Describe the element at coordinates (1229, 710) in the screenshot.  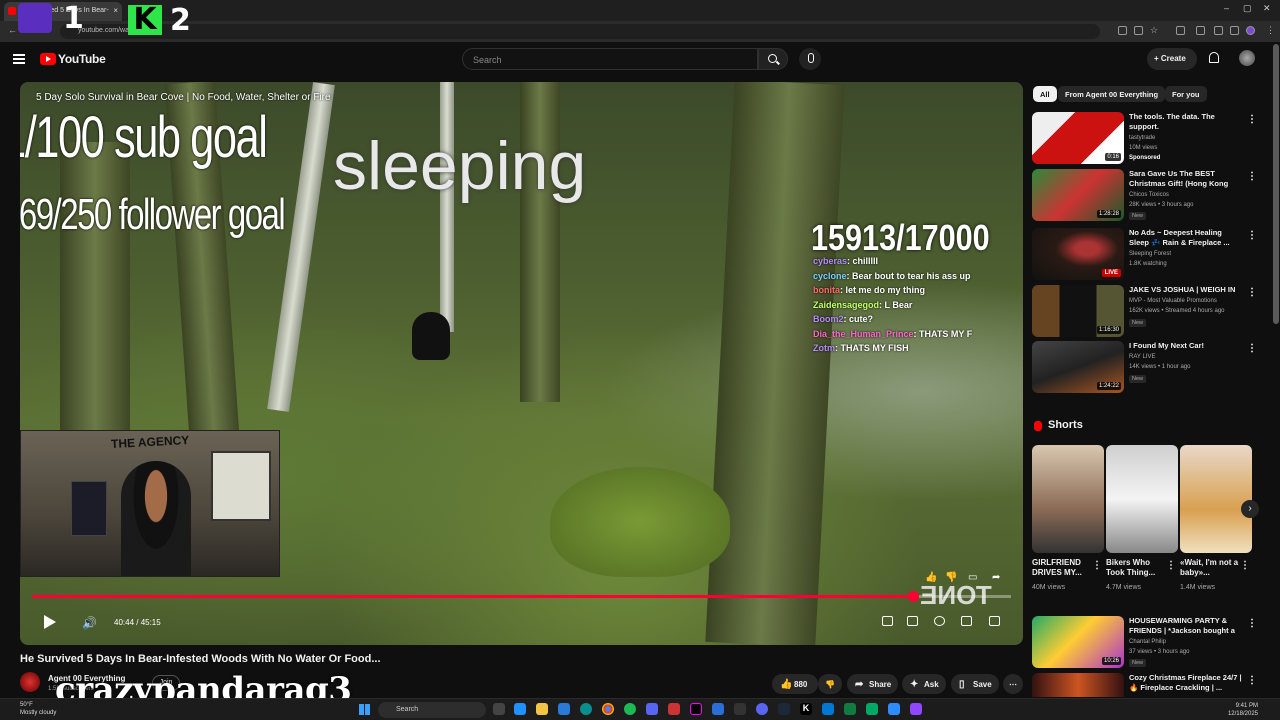
I see `system-clock: 9:41 PM 12/18/2025` at that location.